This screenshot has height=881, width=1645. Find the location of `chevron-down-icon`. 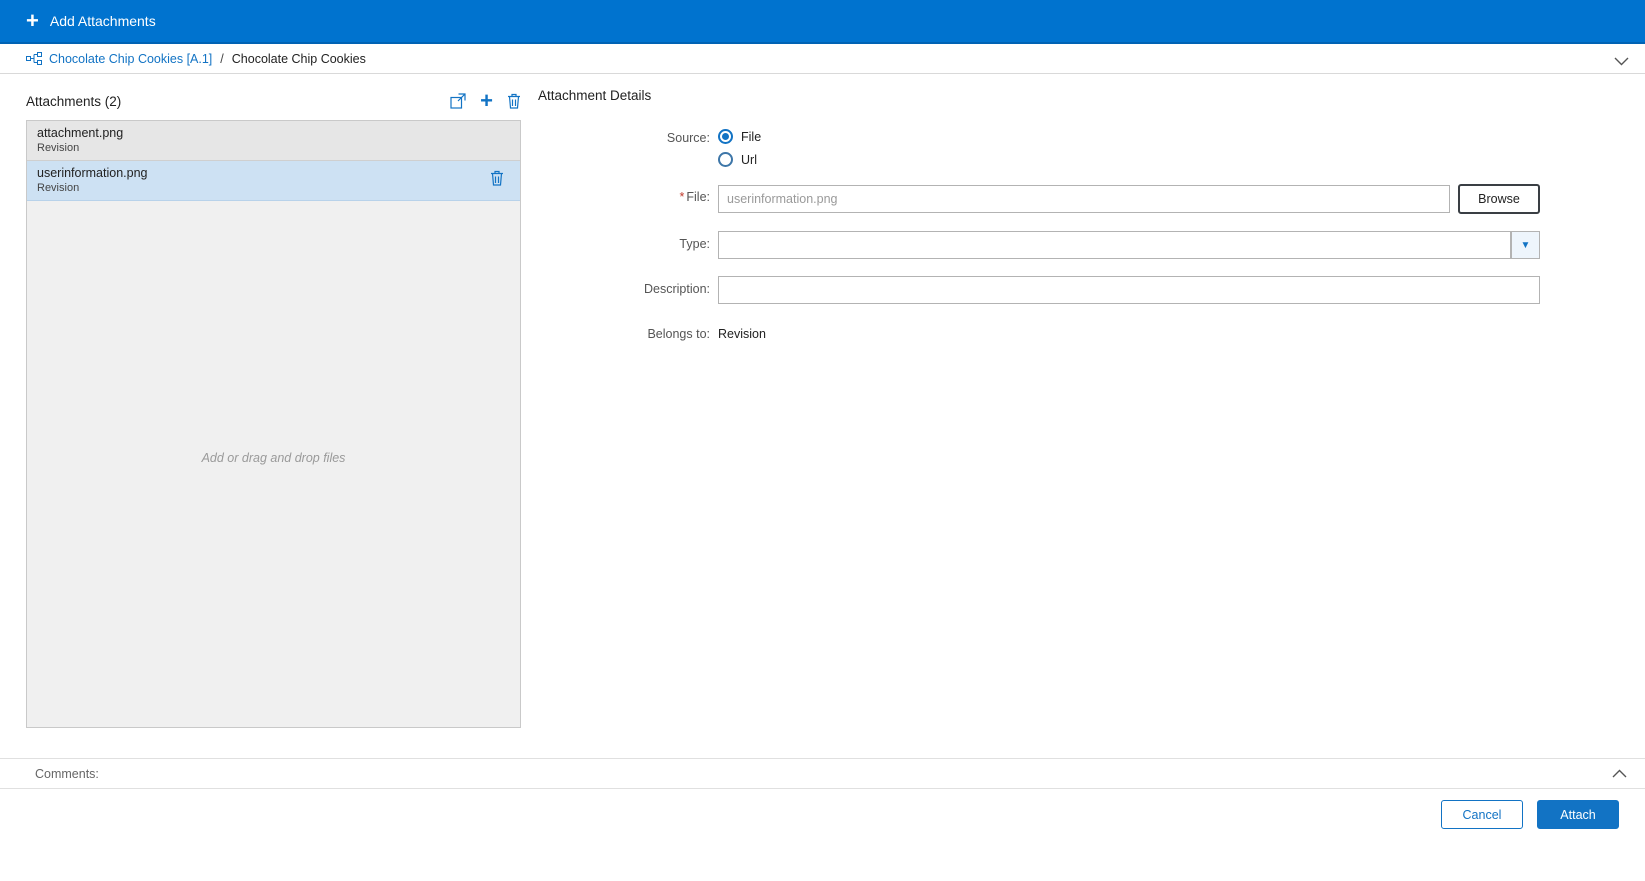

chevron-down-icon is located at coordinates (1621, 62).